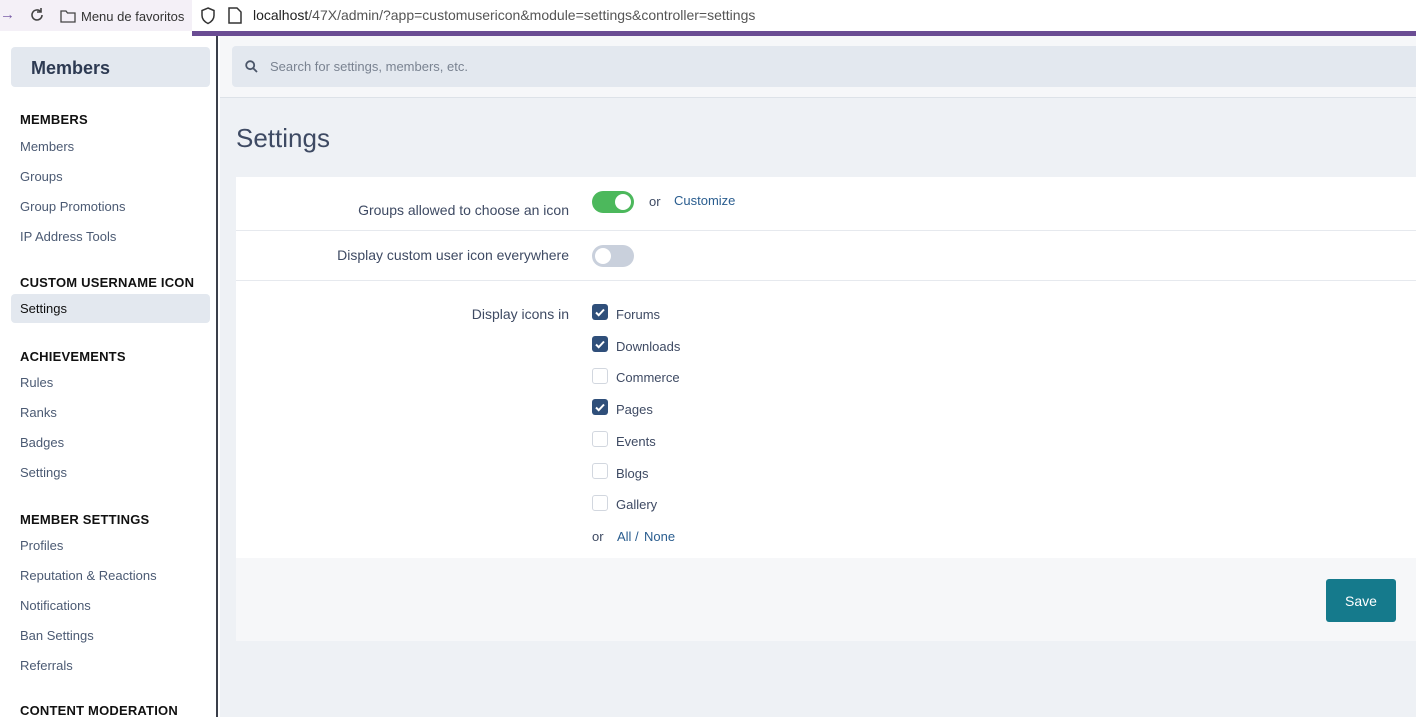  Describe the element at coordinates (453, 255) in the screenshot. I see `display-everywhere-label: Display custom user icon everywhere` at that location.